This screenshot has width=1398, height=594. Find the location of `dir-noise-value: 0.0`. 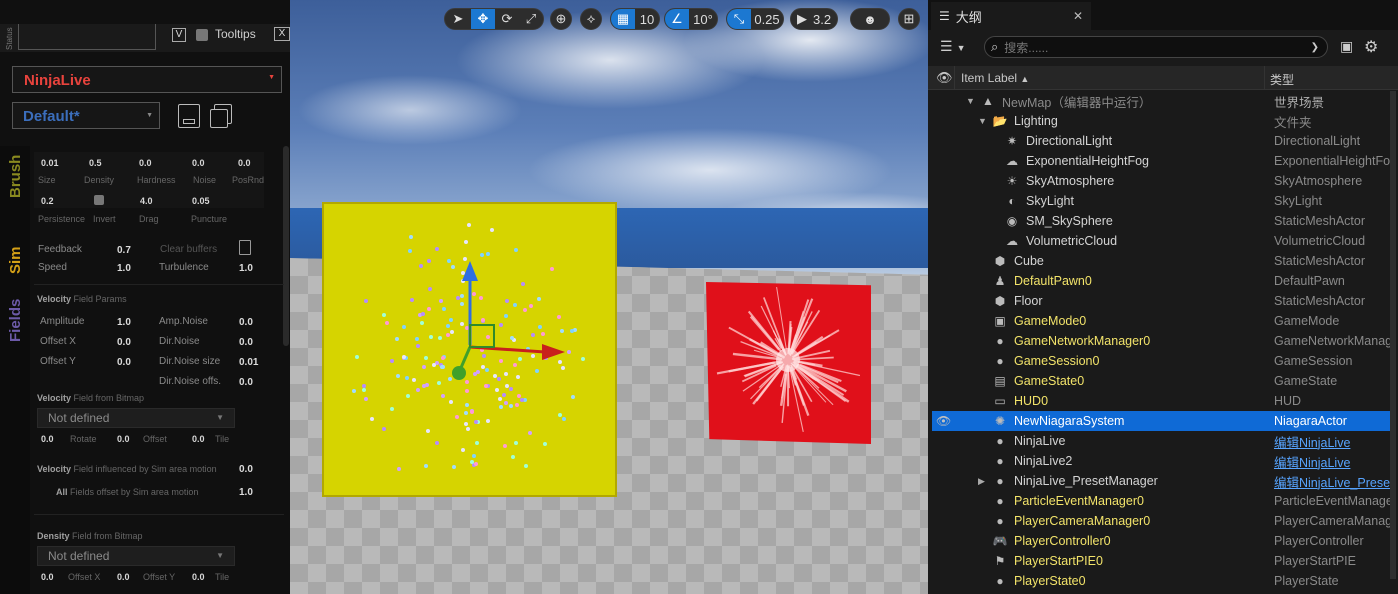

dir-noise-value: 0.0 is located at coordinates (246, 342).